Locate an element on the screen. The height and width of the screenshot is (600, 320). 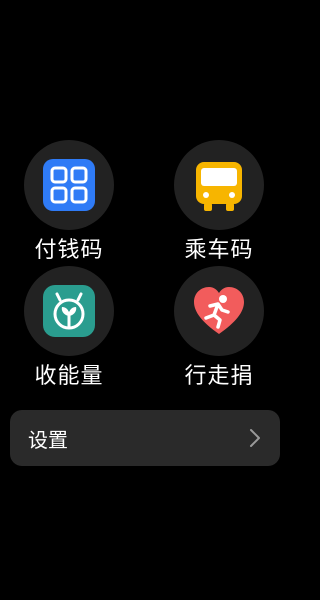
chevron-right-icon is located at coordinates (255, 438).